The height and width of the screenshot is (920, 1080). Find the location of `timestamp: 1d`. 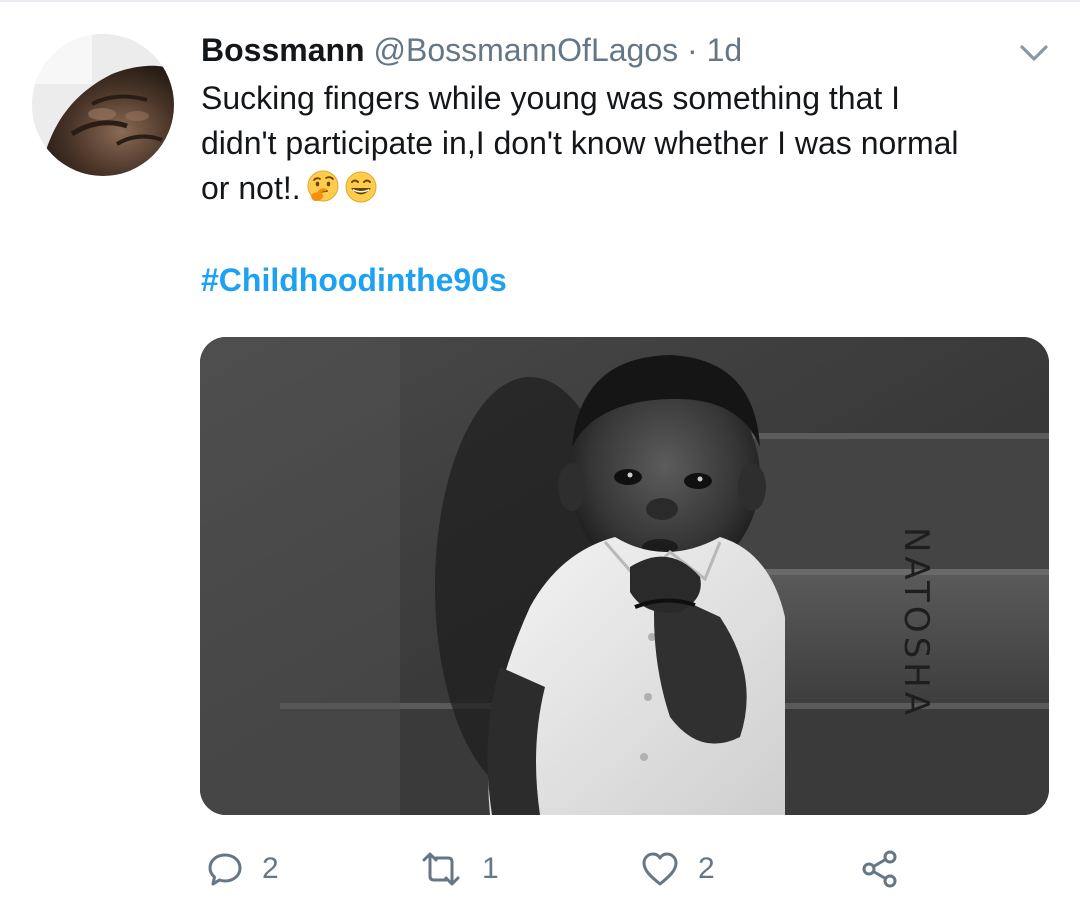

timestamp: 1d is located at coordinates (725, 50).